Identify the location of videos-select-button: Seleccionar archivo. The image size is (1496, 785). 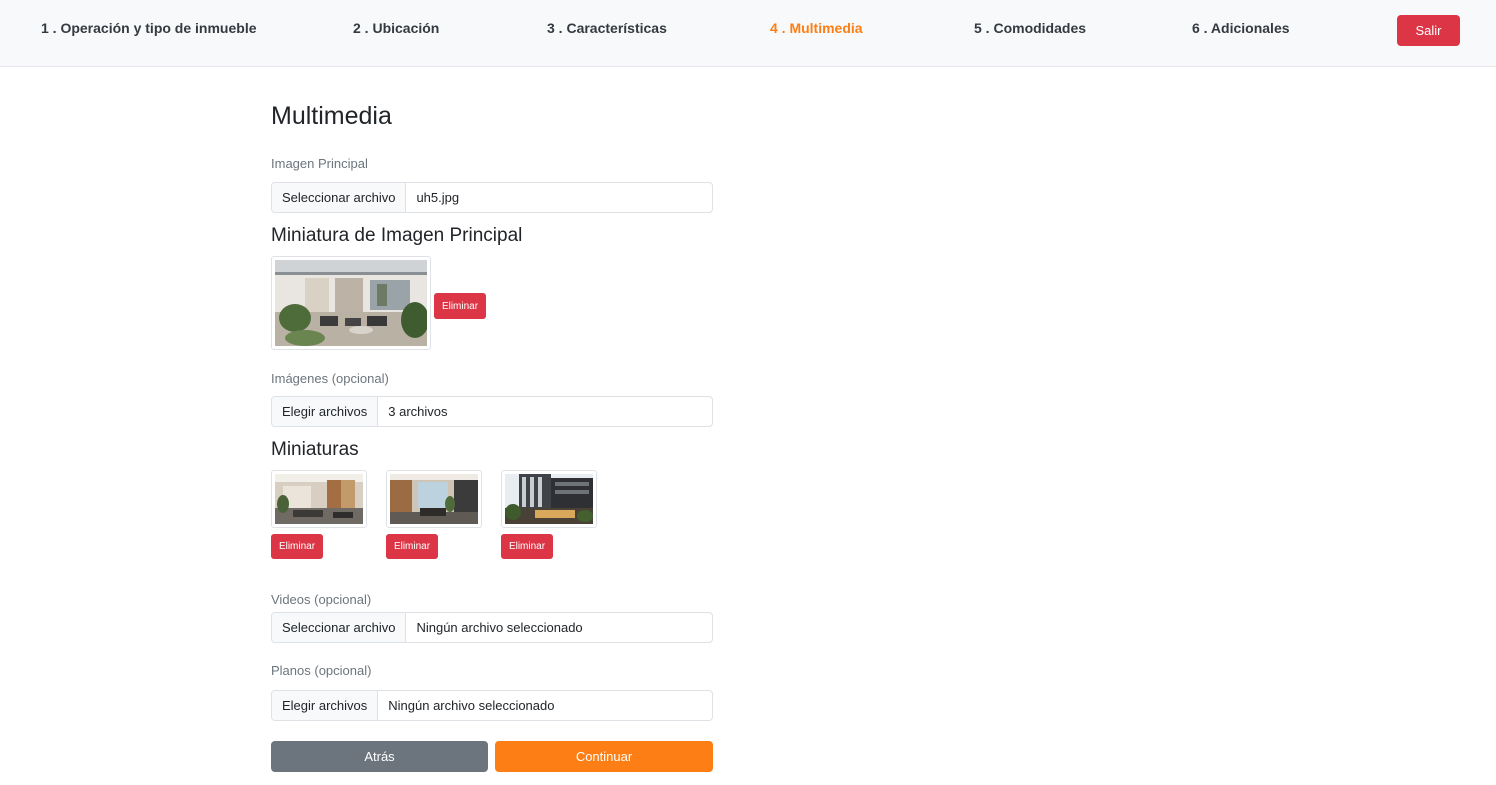
(339, 627).